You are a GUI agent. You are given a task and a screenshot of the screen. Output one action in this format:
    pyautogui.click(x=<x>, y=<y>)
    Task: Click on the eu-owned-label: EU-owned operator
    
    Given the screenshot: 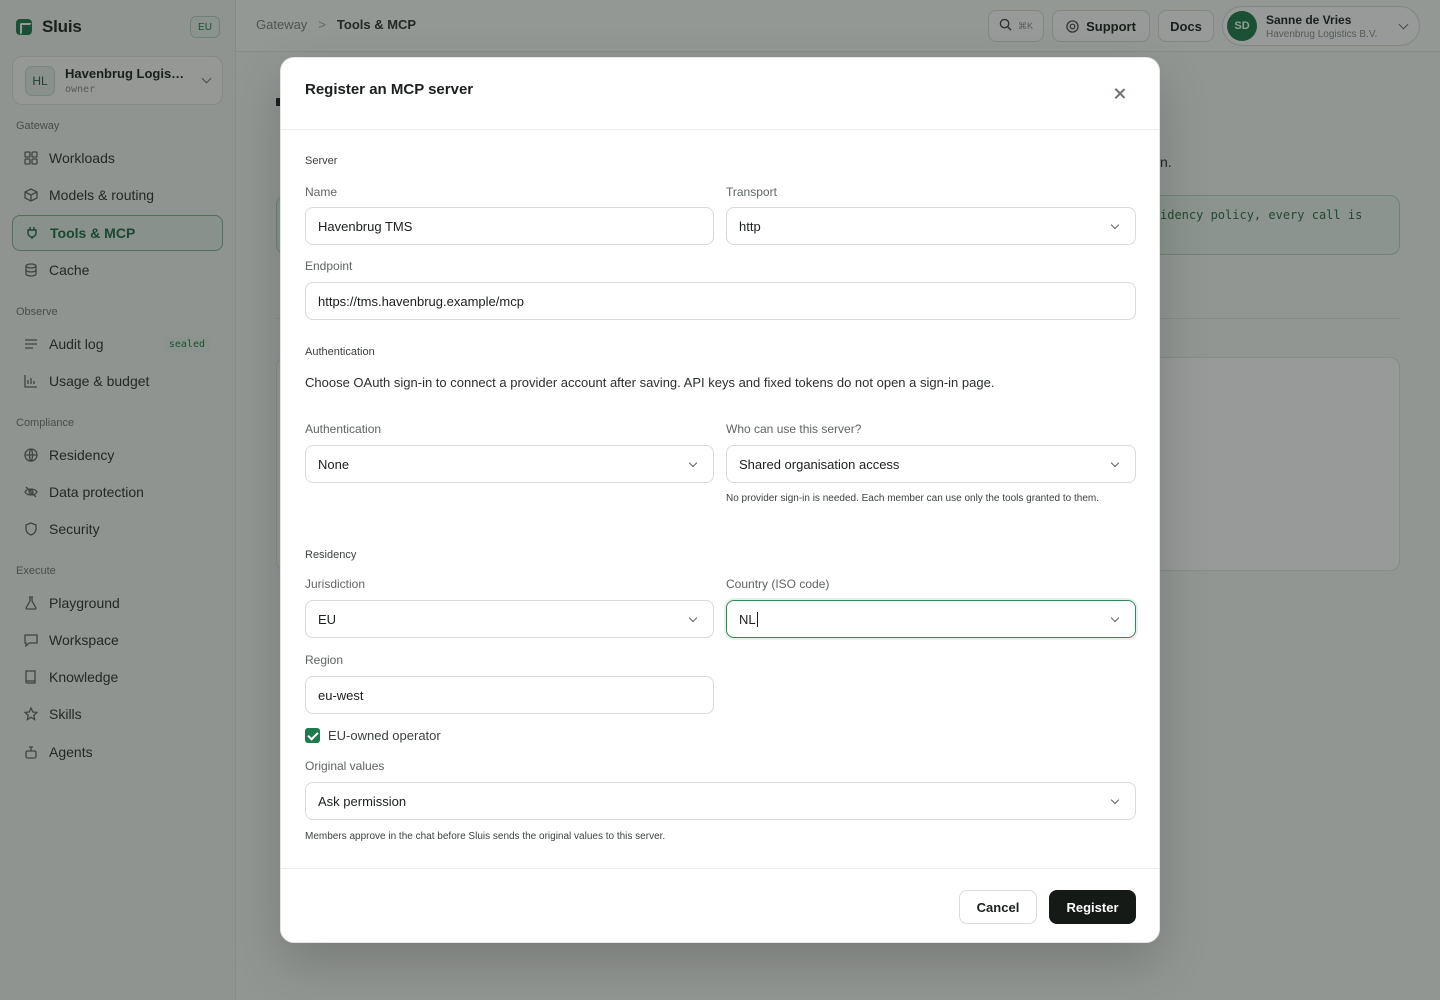 What is the action you would take?
    pyautogui.click(x=384, y=735)
    